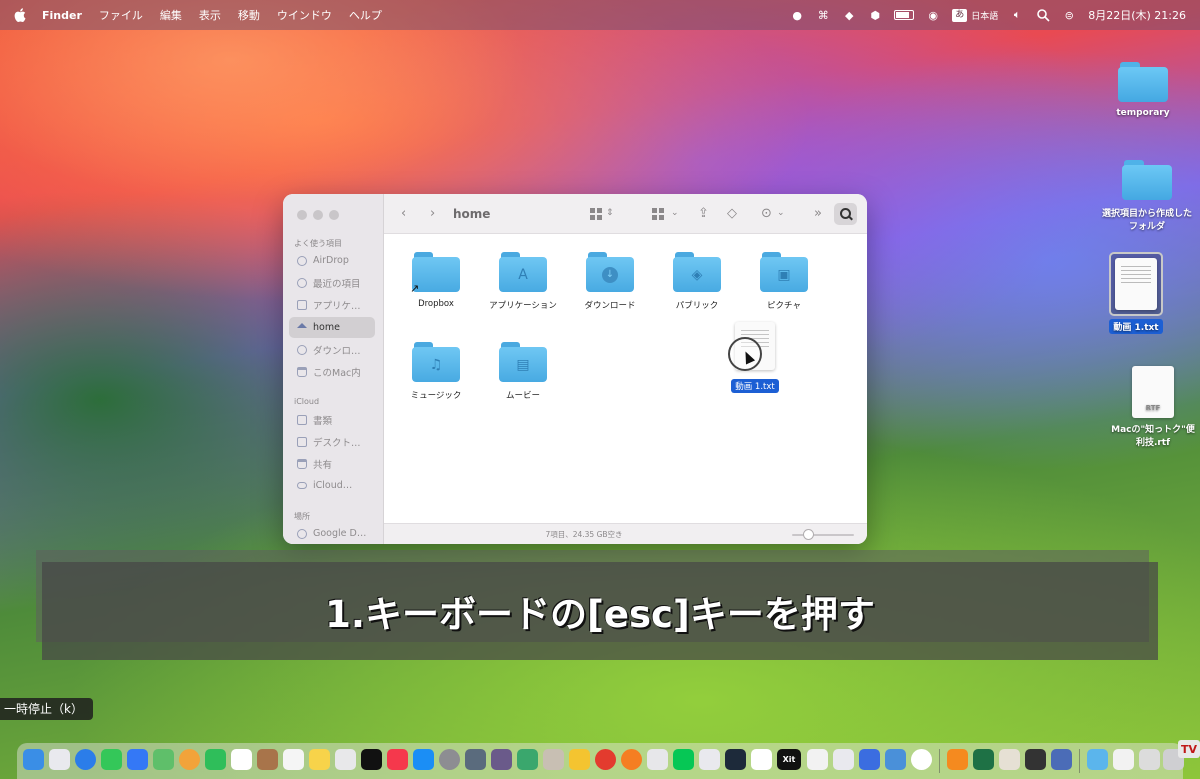 The width and height of the screenshot is (1200, 779). Describe the element at coordinates (436, 371) in the screenshot. I see `folder-music: ♫ ミュージック` at that location.